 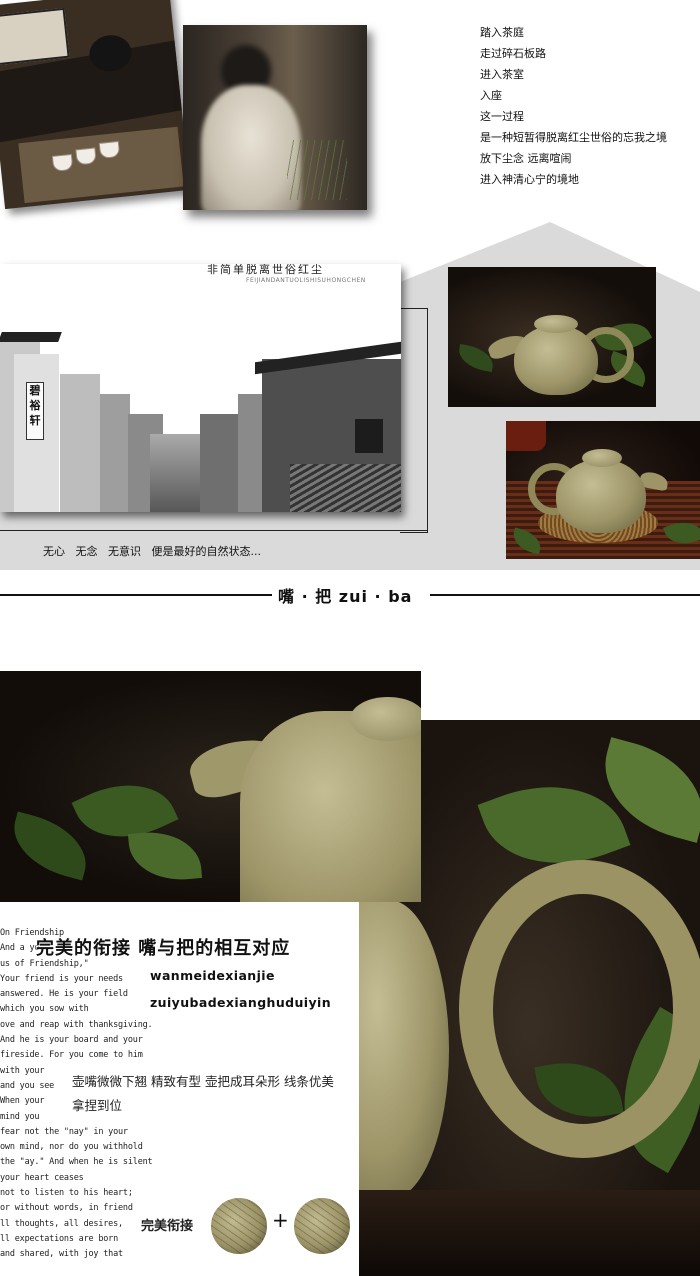 I want to click on poem-line: 是一种短暂得脱离红尘世俗的忘我之境, so click(x=573, y=137).